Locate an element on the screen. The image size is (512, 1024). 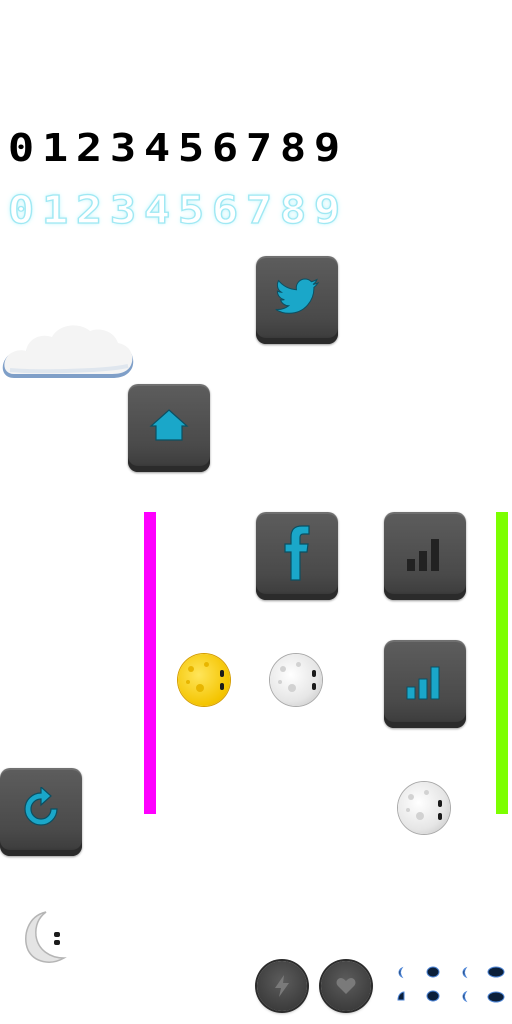
twitter-button is located at coordinates (297, 300).